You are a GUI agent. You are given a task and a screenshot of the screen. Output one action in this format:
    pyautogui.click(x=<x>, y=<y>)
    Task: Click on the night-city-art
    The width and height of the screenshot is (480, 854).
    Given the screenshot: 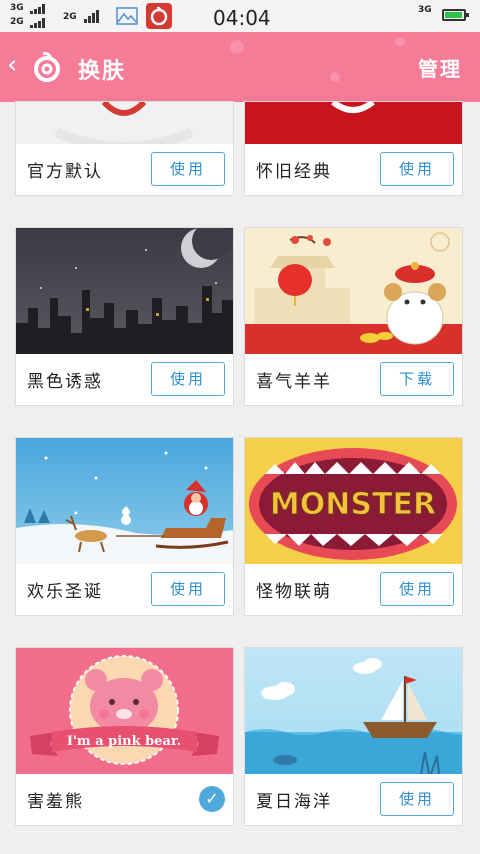 What is the action you would take?
    pyautogui.click(x=124, y=291)
    